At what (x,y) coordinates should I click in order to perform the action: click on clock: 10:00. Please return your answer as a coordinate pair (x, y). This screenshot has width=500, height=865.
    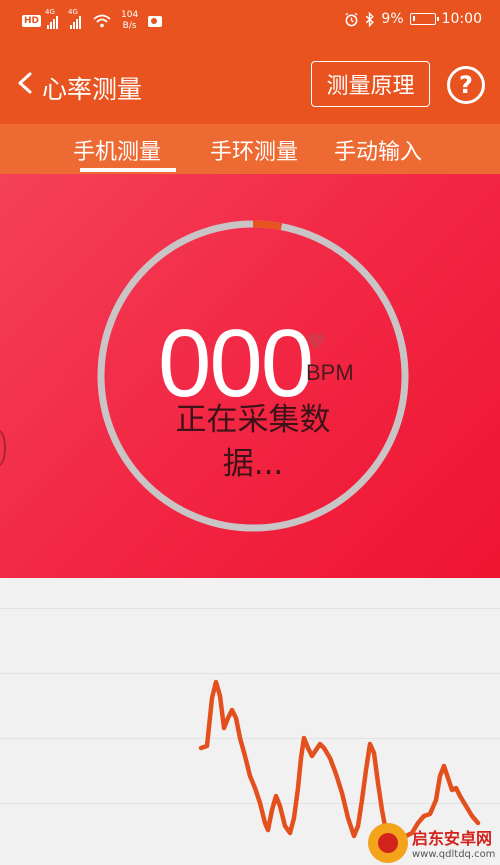
    Looking at the image, I should click on (461, 19).